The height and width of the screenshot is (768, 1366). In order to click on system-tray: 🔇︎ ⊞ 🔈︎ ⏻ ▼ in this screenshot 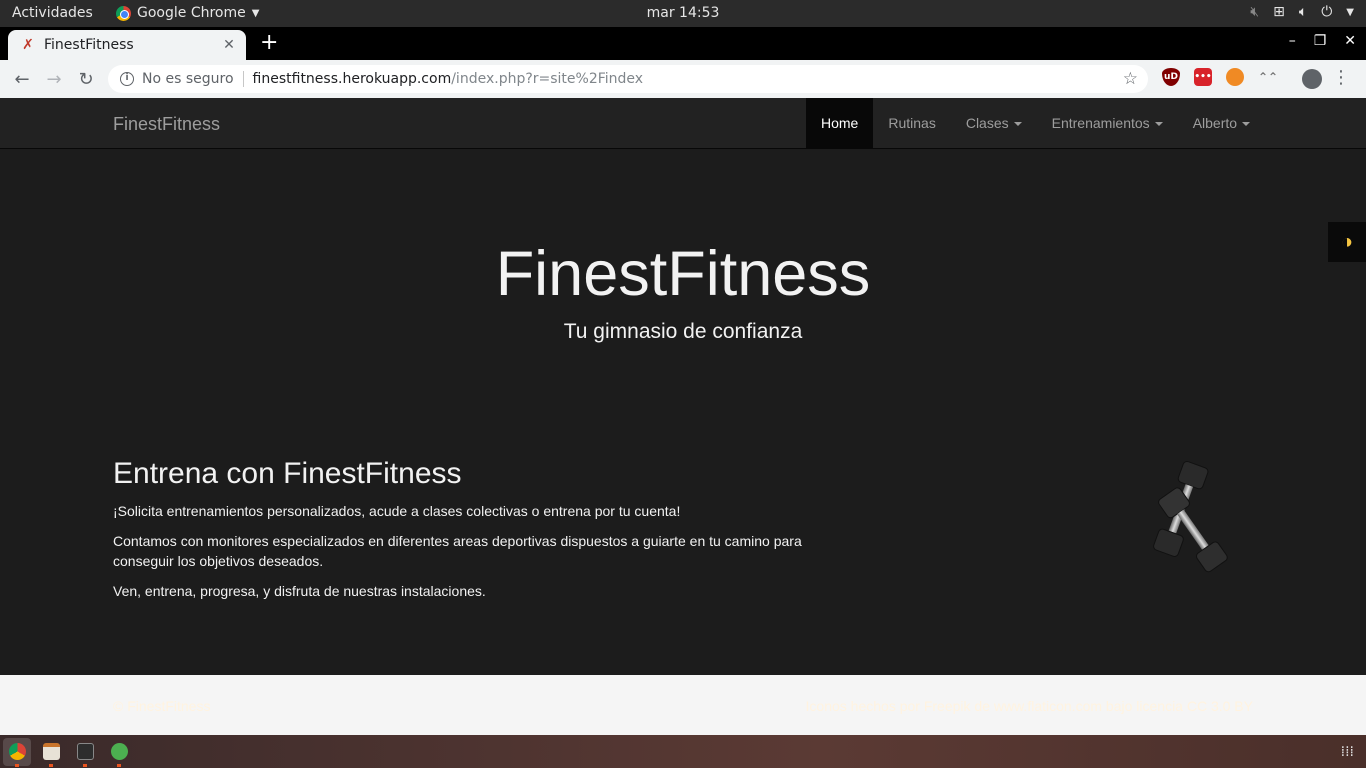, I will do `click(1302, 12)`.